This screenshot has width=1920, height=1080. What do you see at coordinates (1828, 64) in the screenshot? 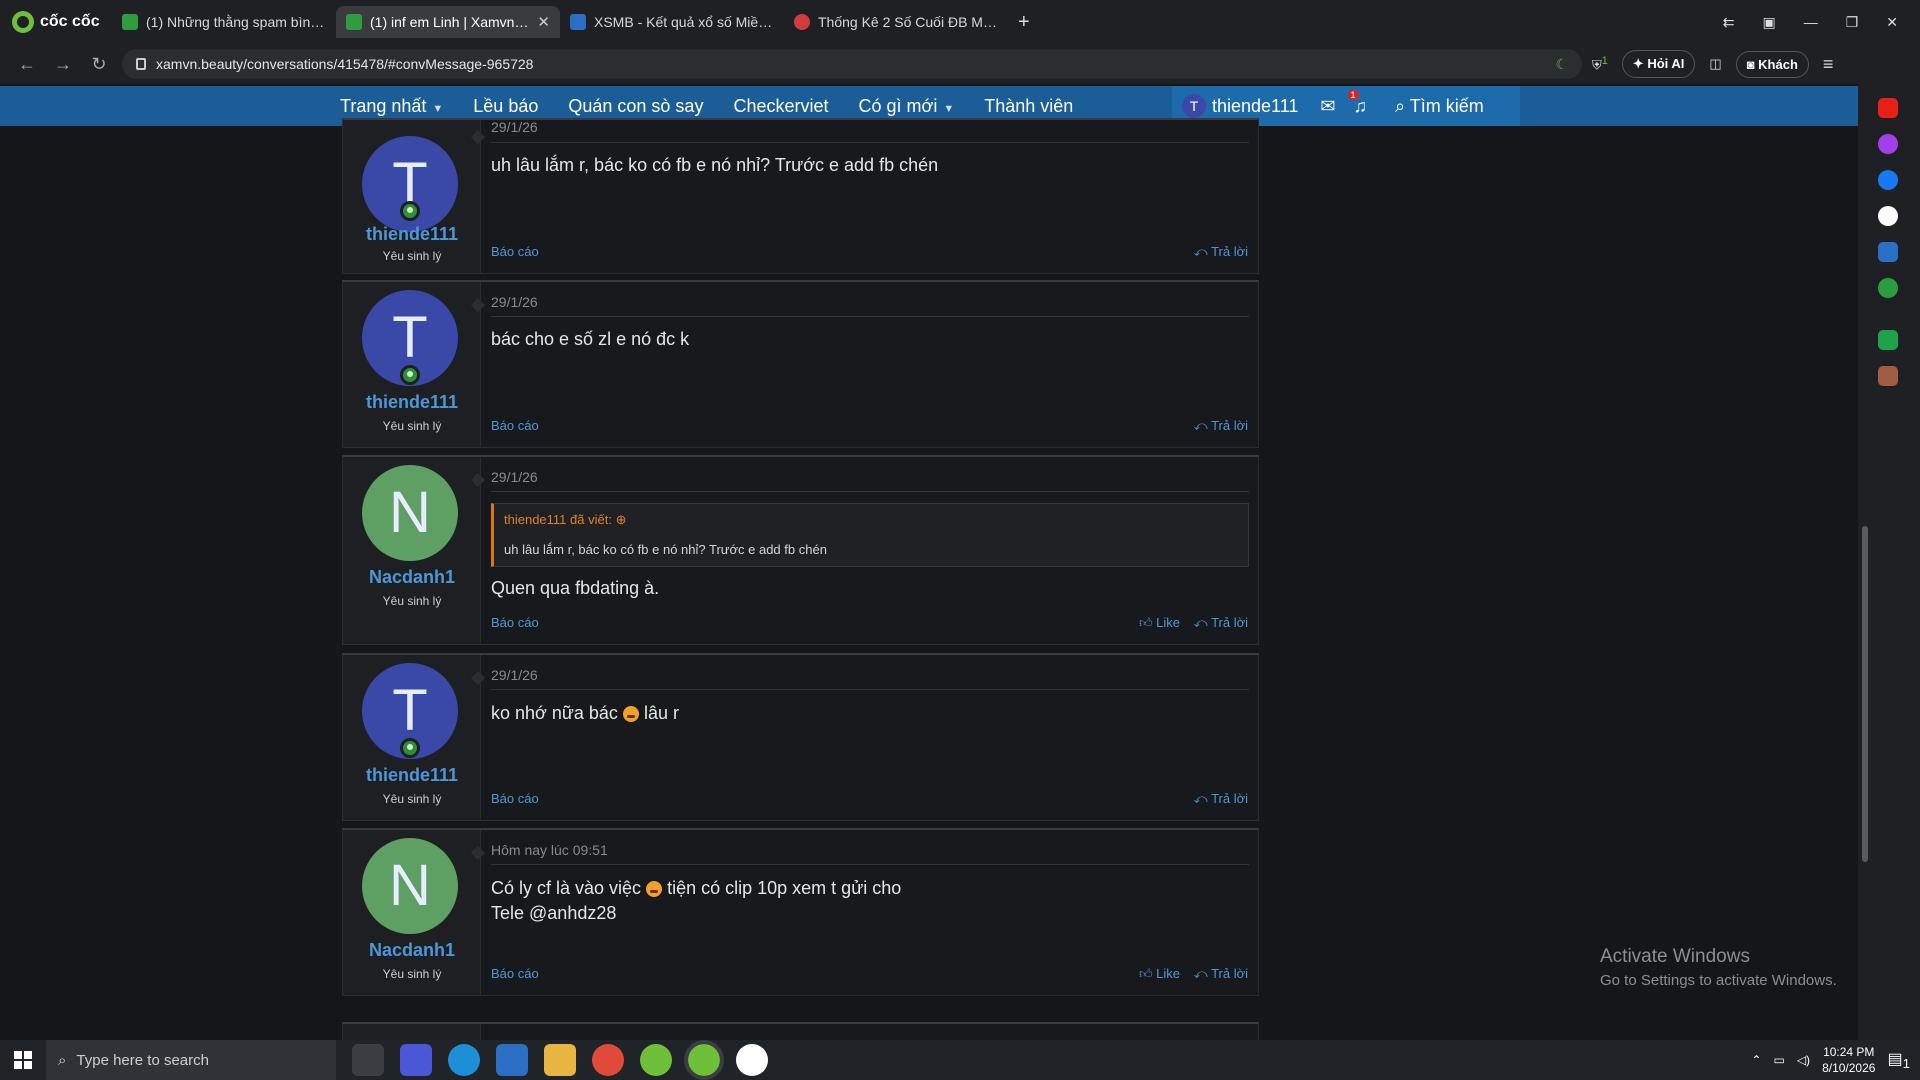
I see `menu-icon: ≡` at bounding box center [1828, 64].